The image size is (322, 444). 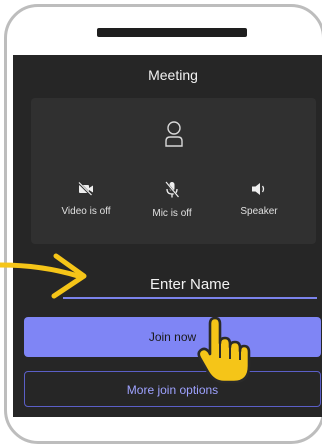 I want to click on hand-pointer-icon, so click(x=224, y=350).